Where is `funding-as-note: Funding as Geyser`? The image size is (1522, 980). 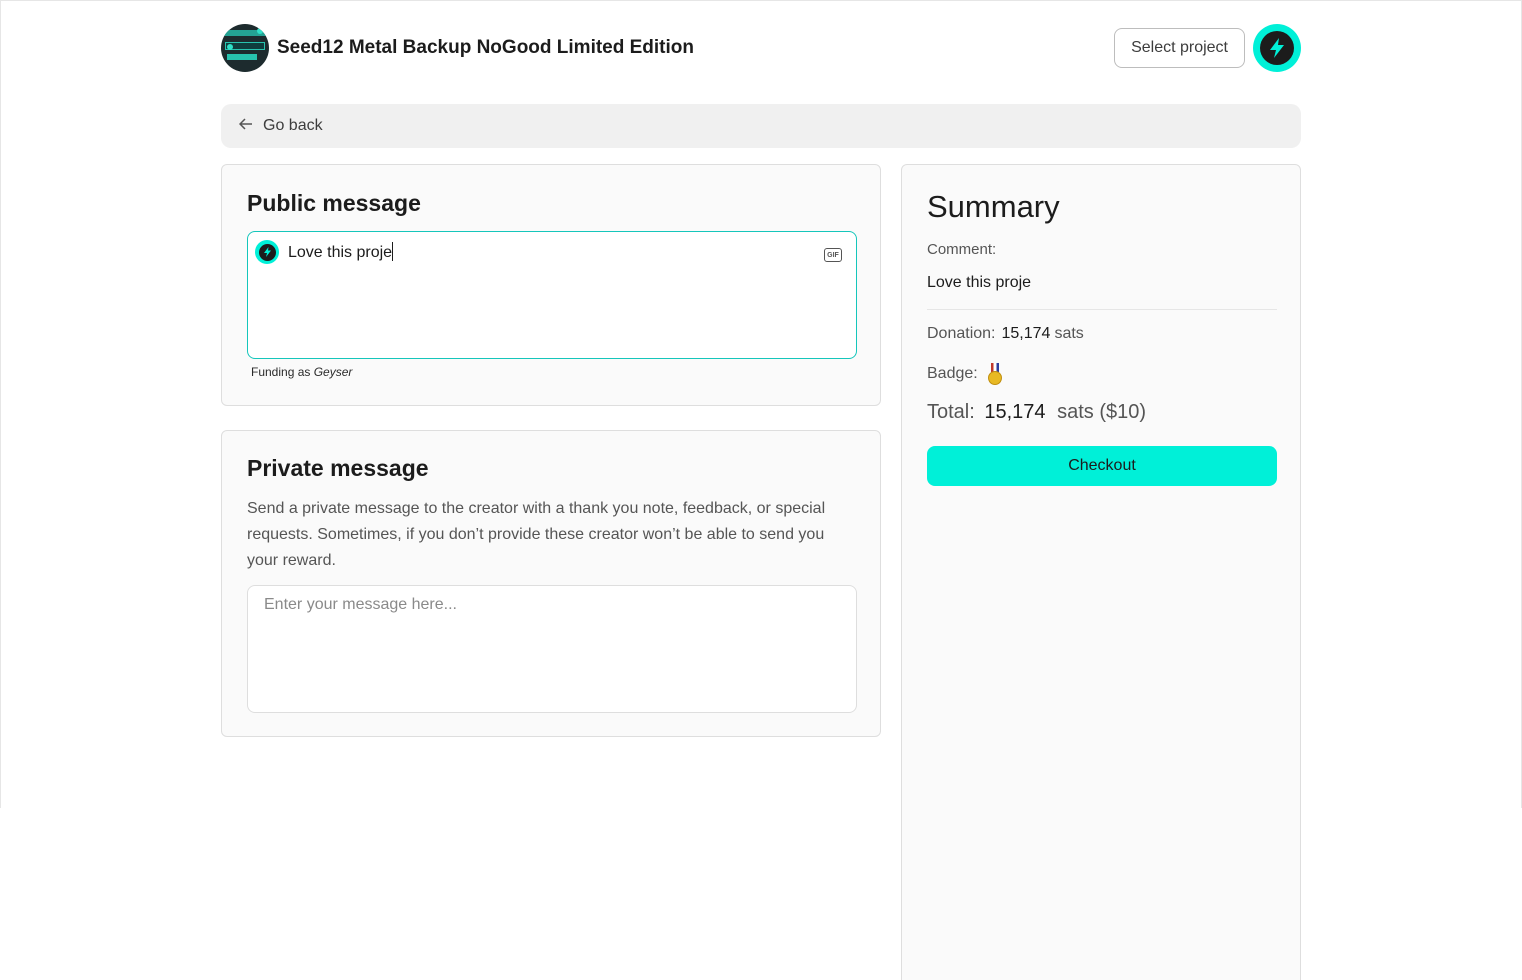 funding-as-note: Funding as Geyser is located at coordinates (301, 372).